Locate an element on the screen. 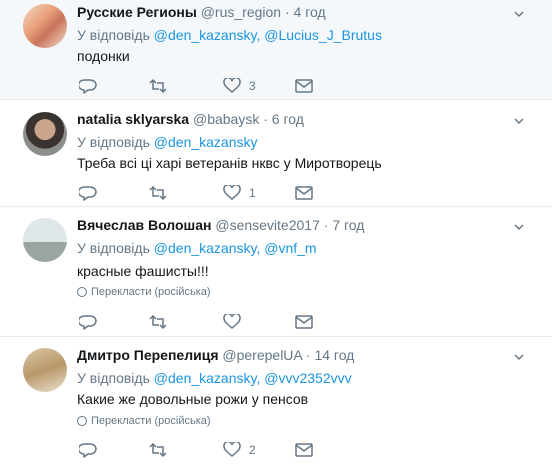 The image size is (552, 467). user-name: Русские Регионы is located at coordinates (137, 12).